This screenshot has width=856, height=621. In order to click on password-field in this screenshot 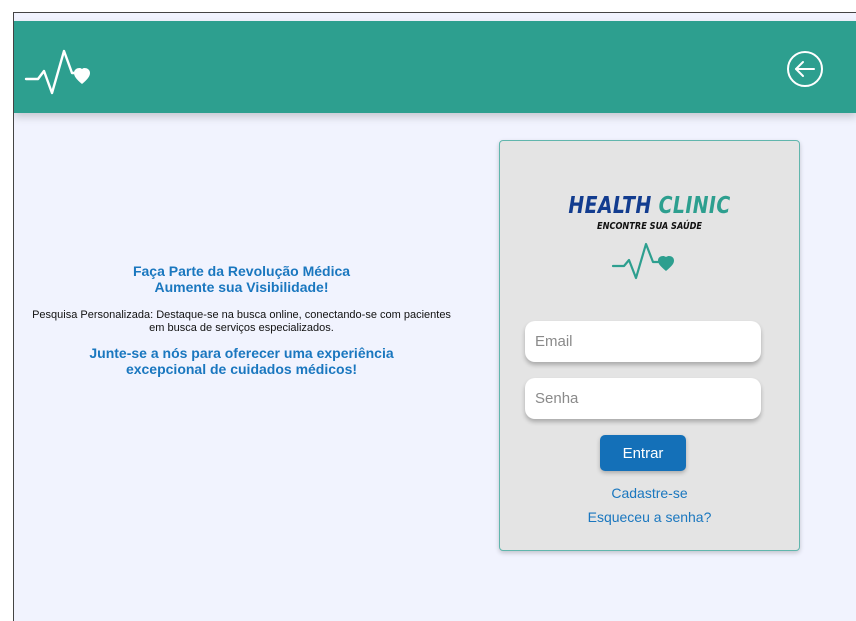, I will do `click(643, 398)`.